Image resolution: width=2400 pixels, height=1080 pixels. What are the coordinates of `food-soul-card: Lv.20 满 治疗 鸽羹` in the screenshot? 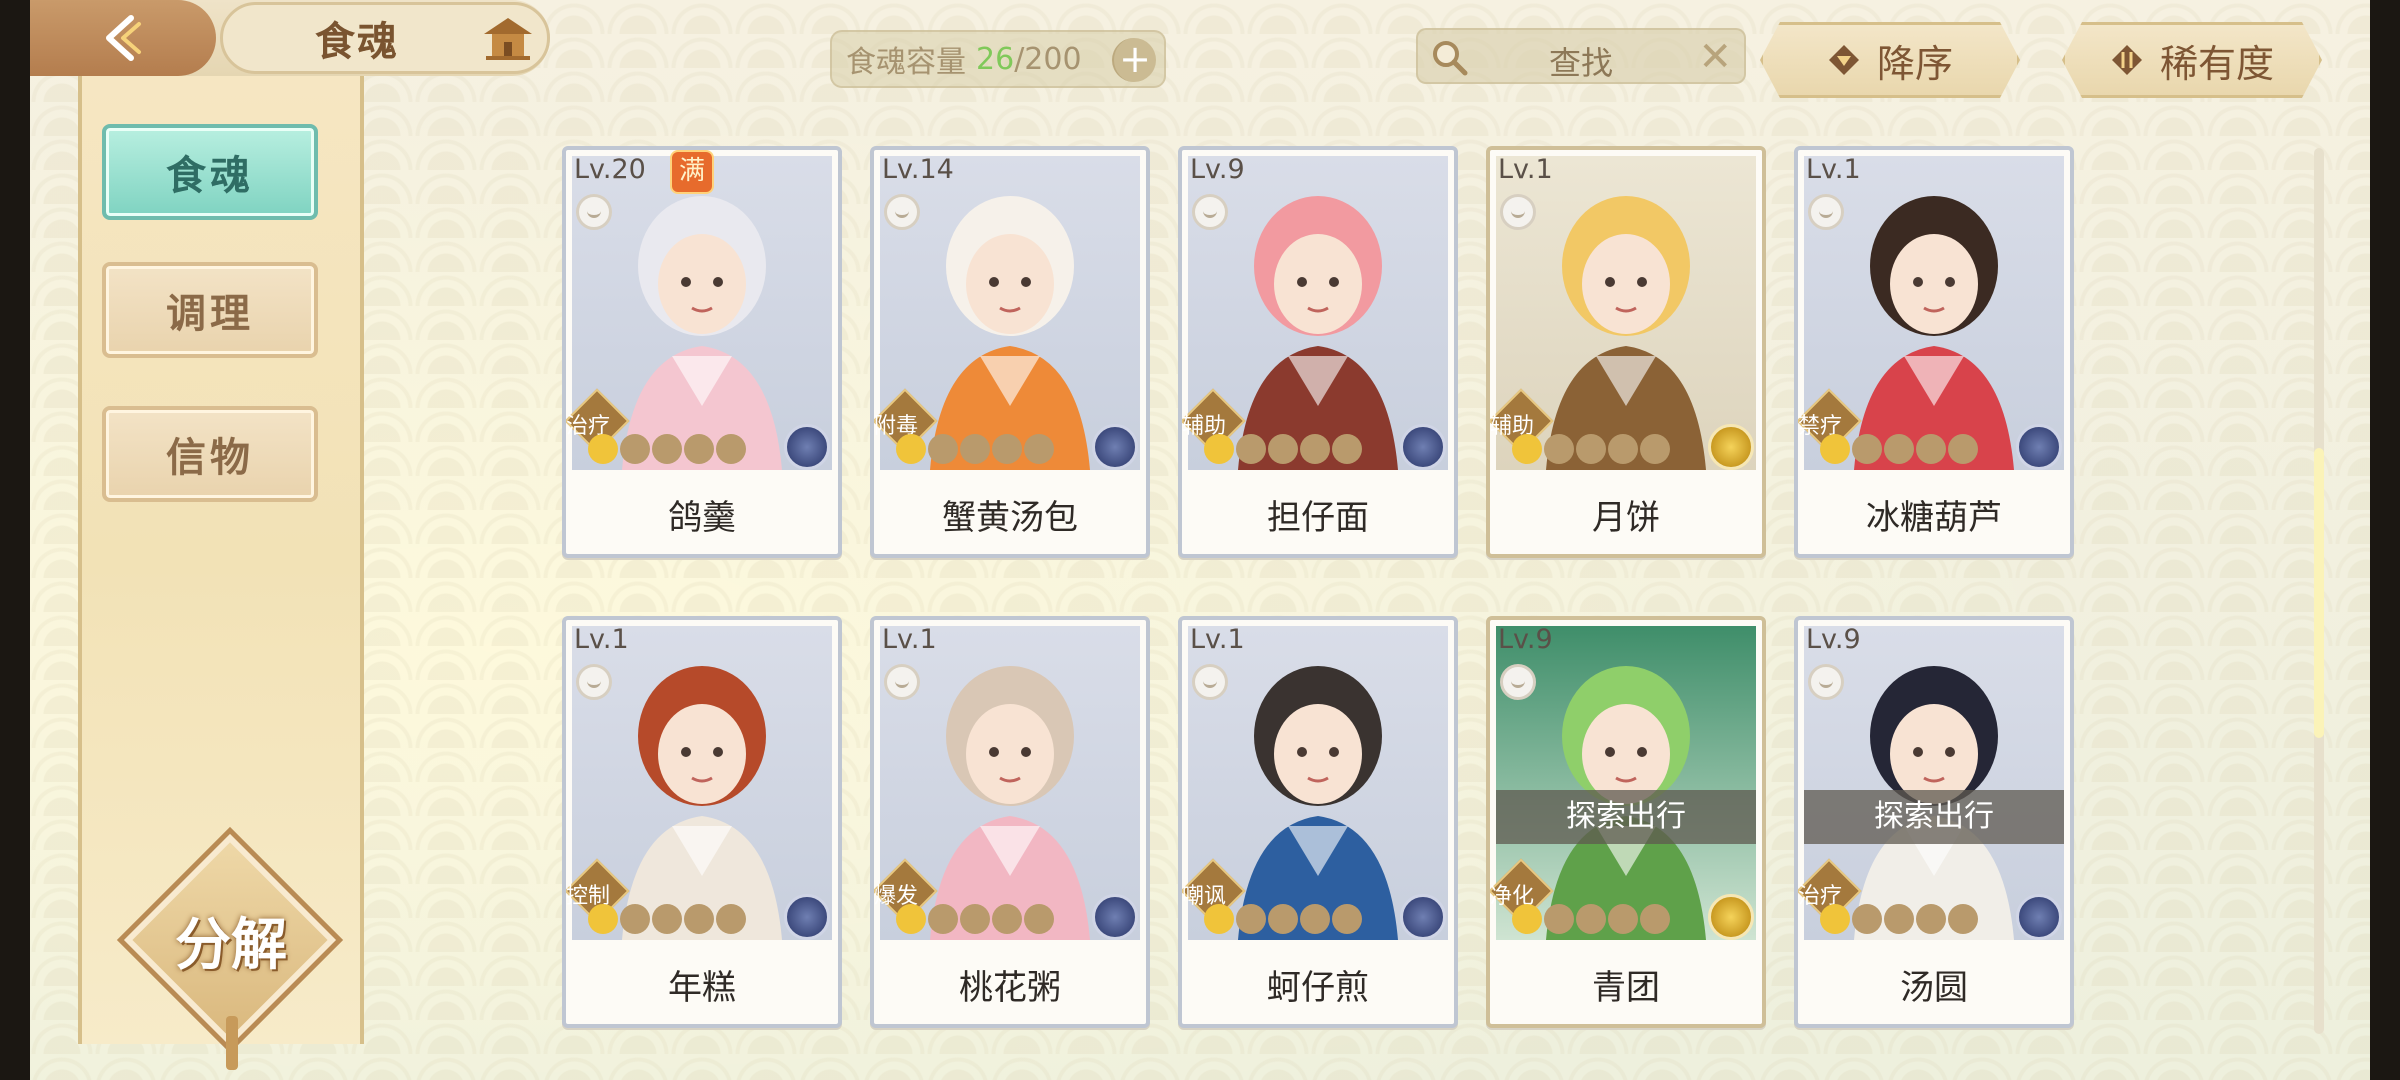 It's located at (702, 352).